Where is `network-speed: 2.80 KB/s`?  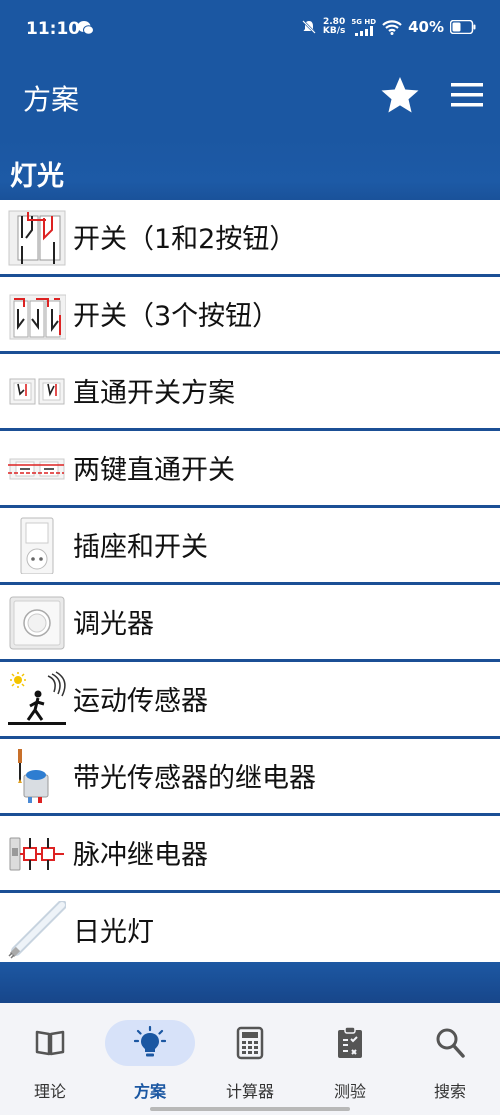 network-speed: 2.80 KB/s is located at coordinates (334, 27).